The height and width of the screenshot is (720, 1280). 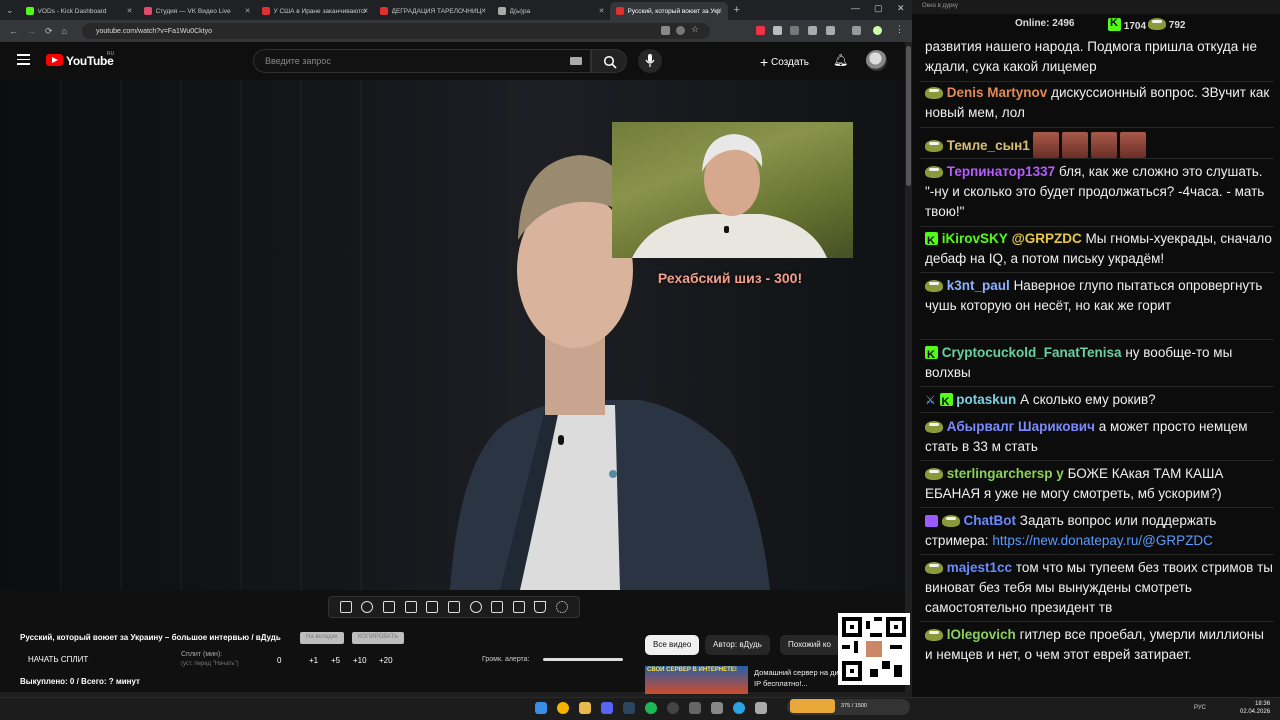 What do you see at coordinates (432, 607) in the screenshot?
I see `picture-icon` at bounding box center [432, 607].